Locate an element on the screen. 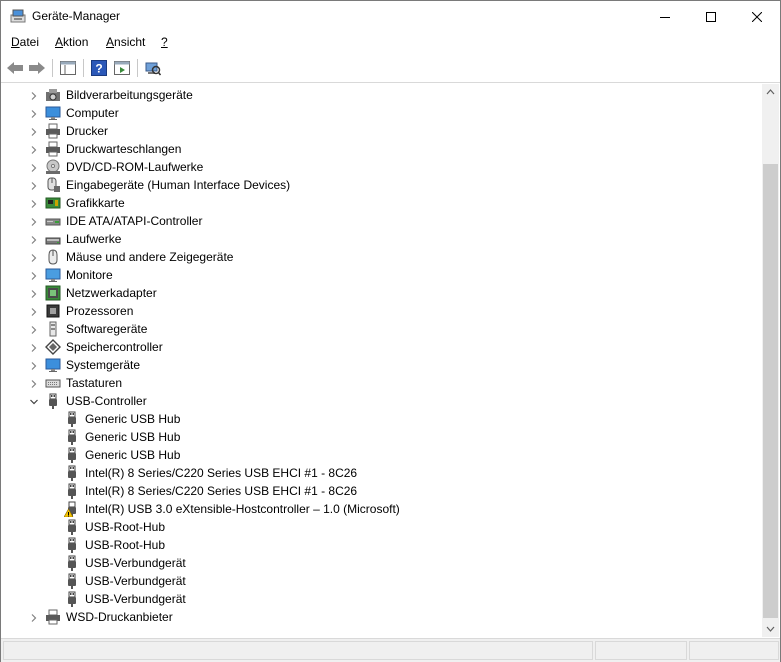 The image size is (781, 662). scroll-up-arrow-icon is located at coordinates (770, 92).